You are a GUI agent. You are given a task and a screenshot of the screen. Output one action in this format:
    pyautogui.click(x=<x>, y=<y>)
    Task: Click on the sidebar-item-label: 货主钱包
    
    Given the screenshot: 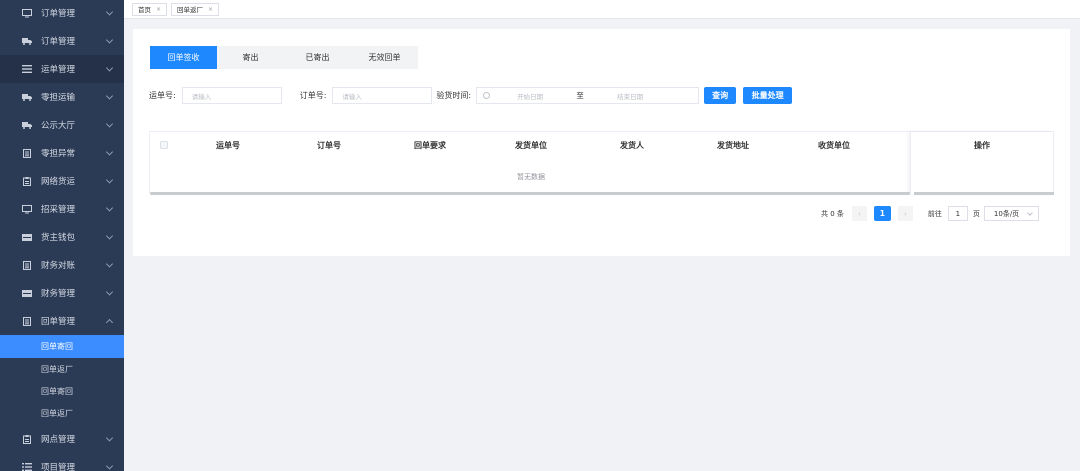 What is the action you would take?
    pyautogui.click(x=58, y=238)
    